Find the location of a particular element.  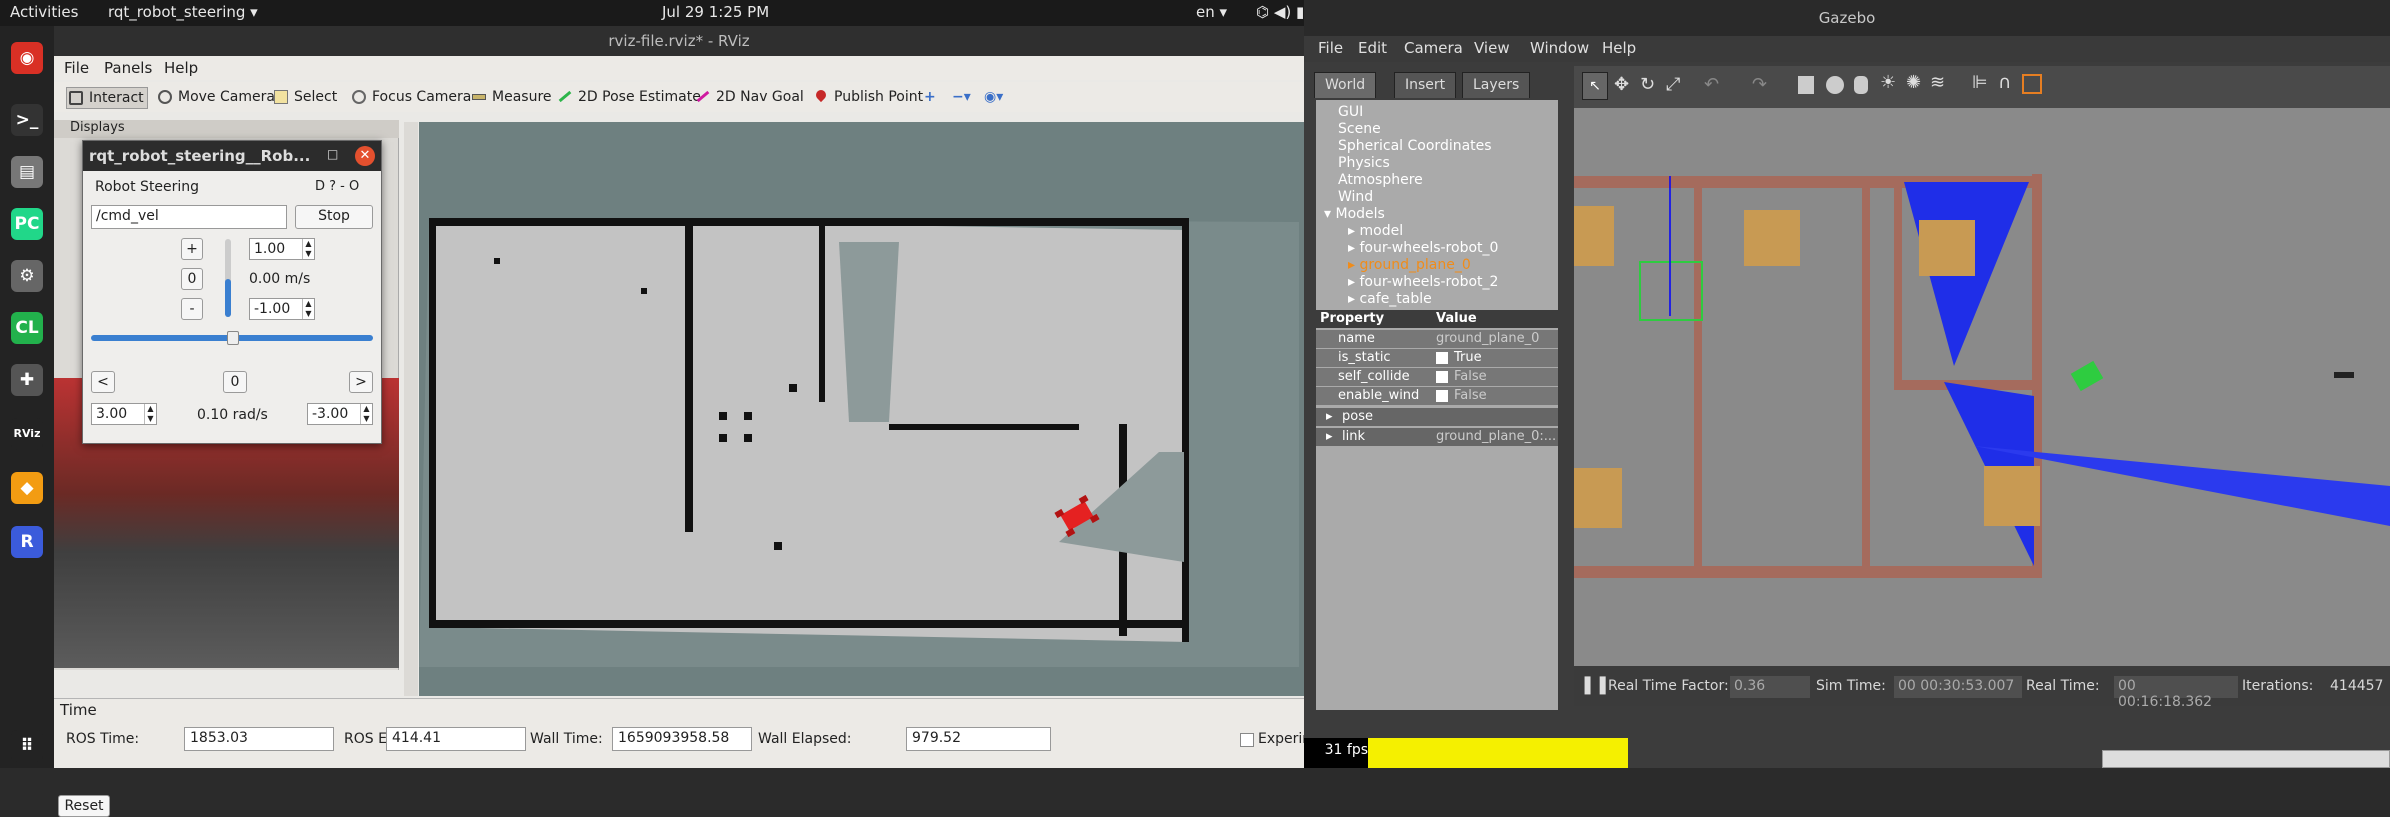

angular-slider is located at coordinates (232, 338).